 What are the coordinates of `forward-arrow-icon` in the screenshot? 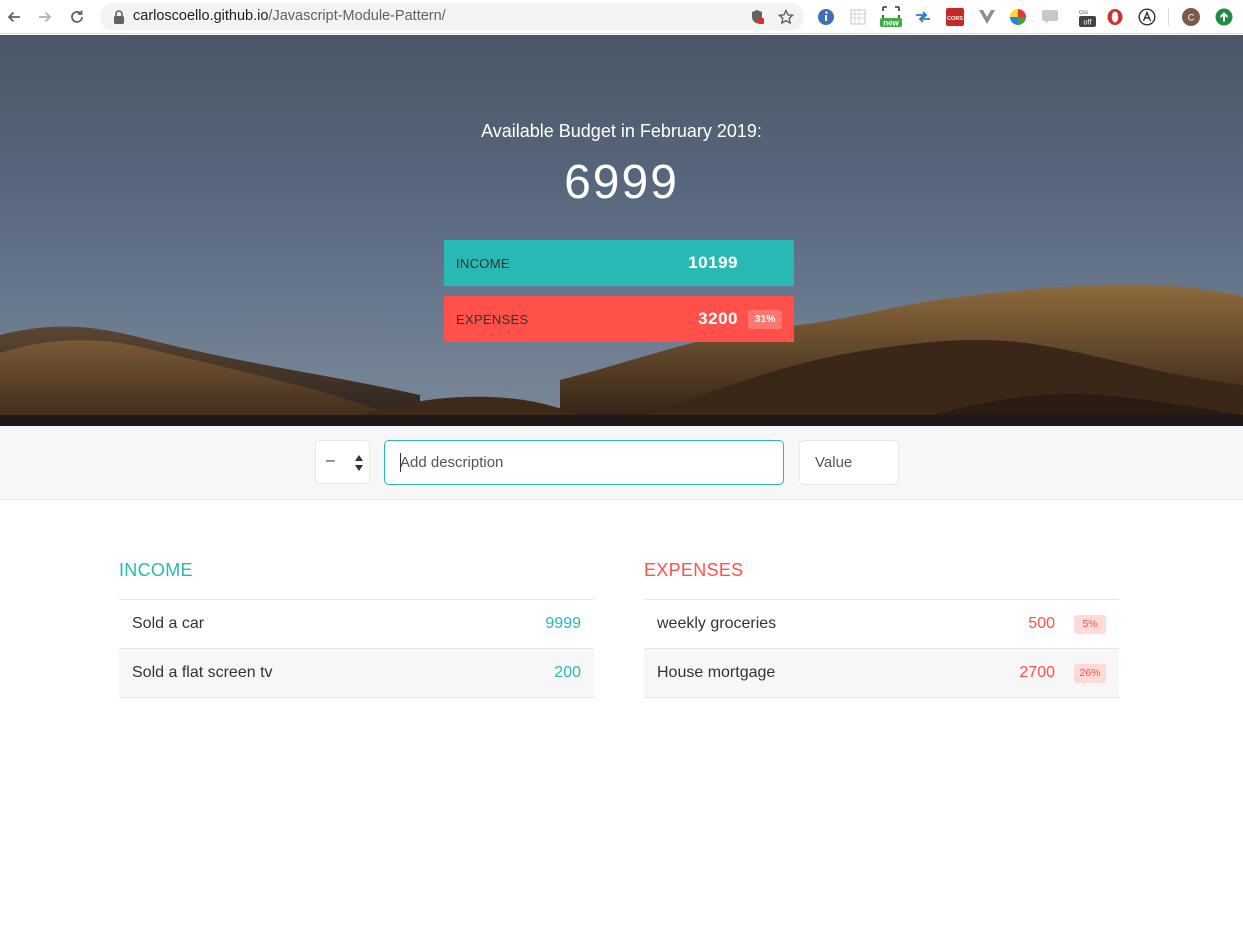 It's located at (45, 17).